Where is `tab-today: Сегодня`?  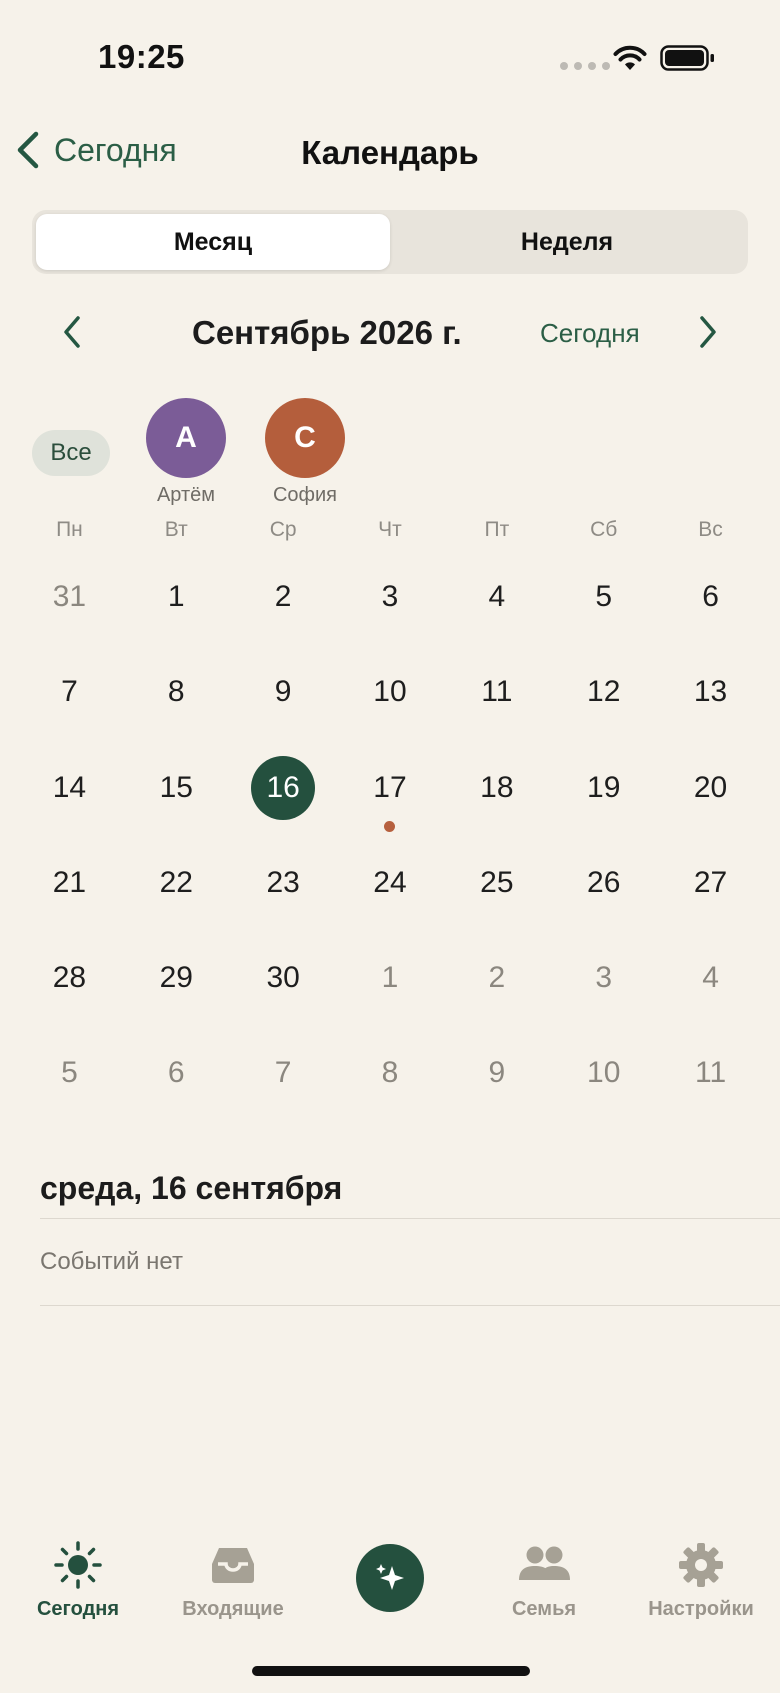
tab-today: Сегодня is located at coordinates (78, 1580).